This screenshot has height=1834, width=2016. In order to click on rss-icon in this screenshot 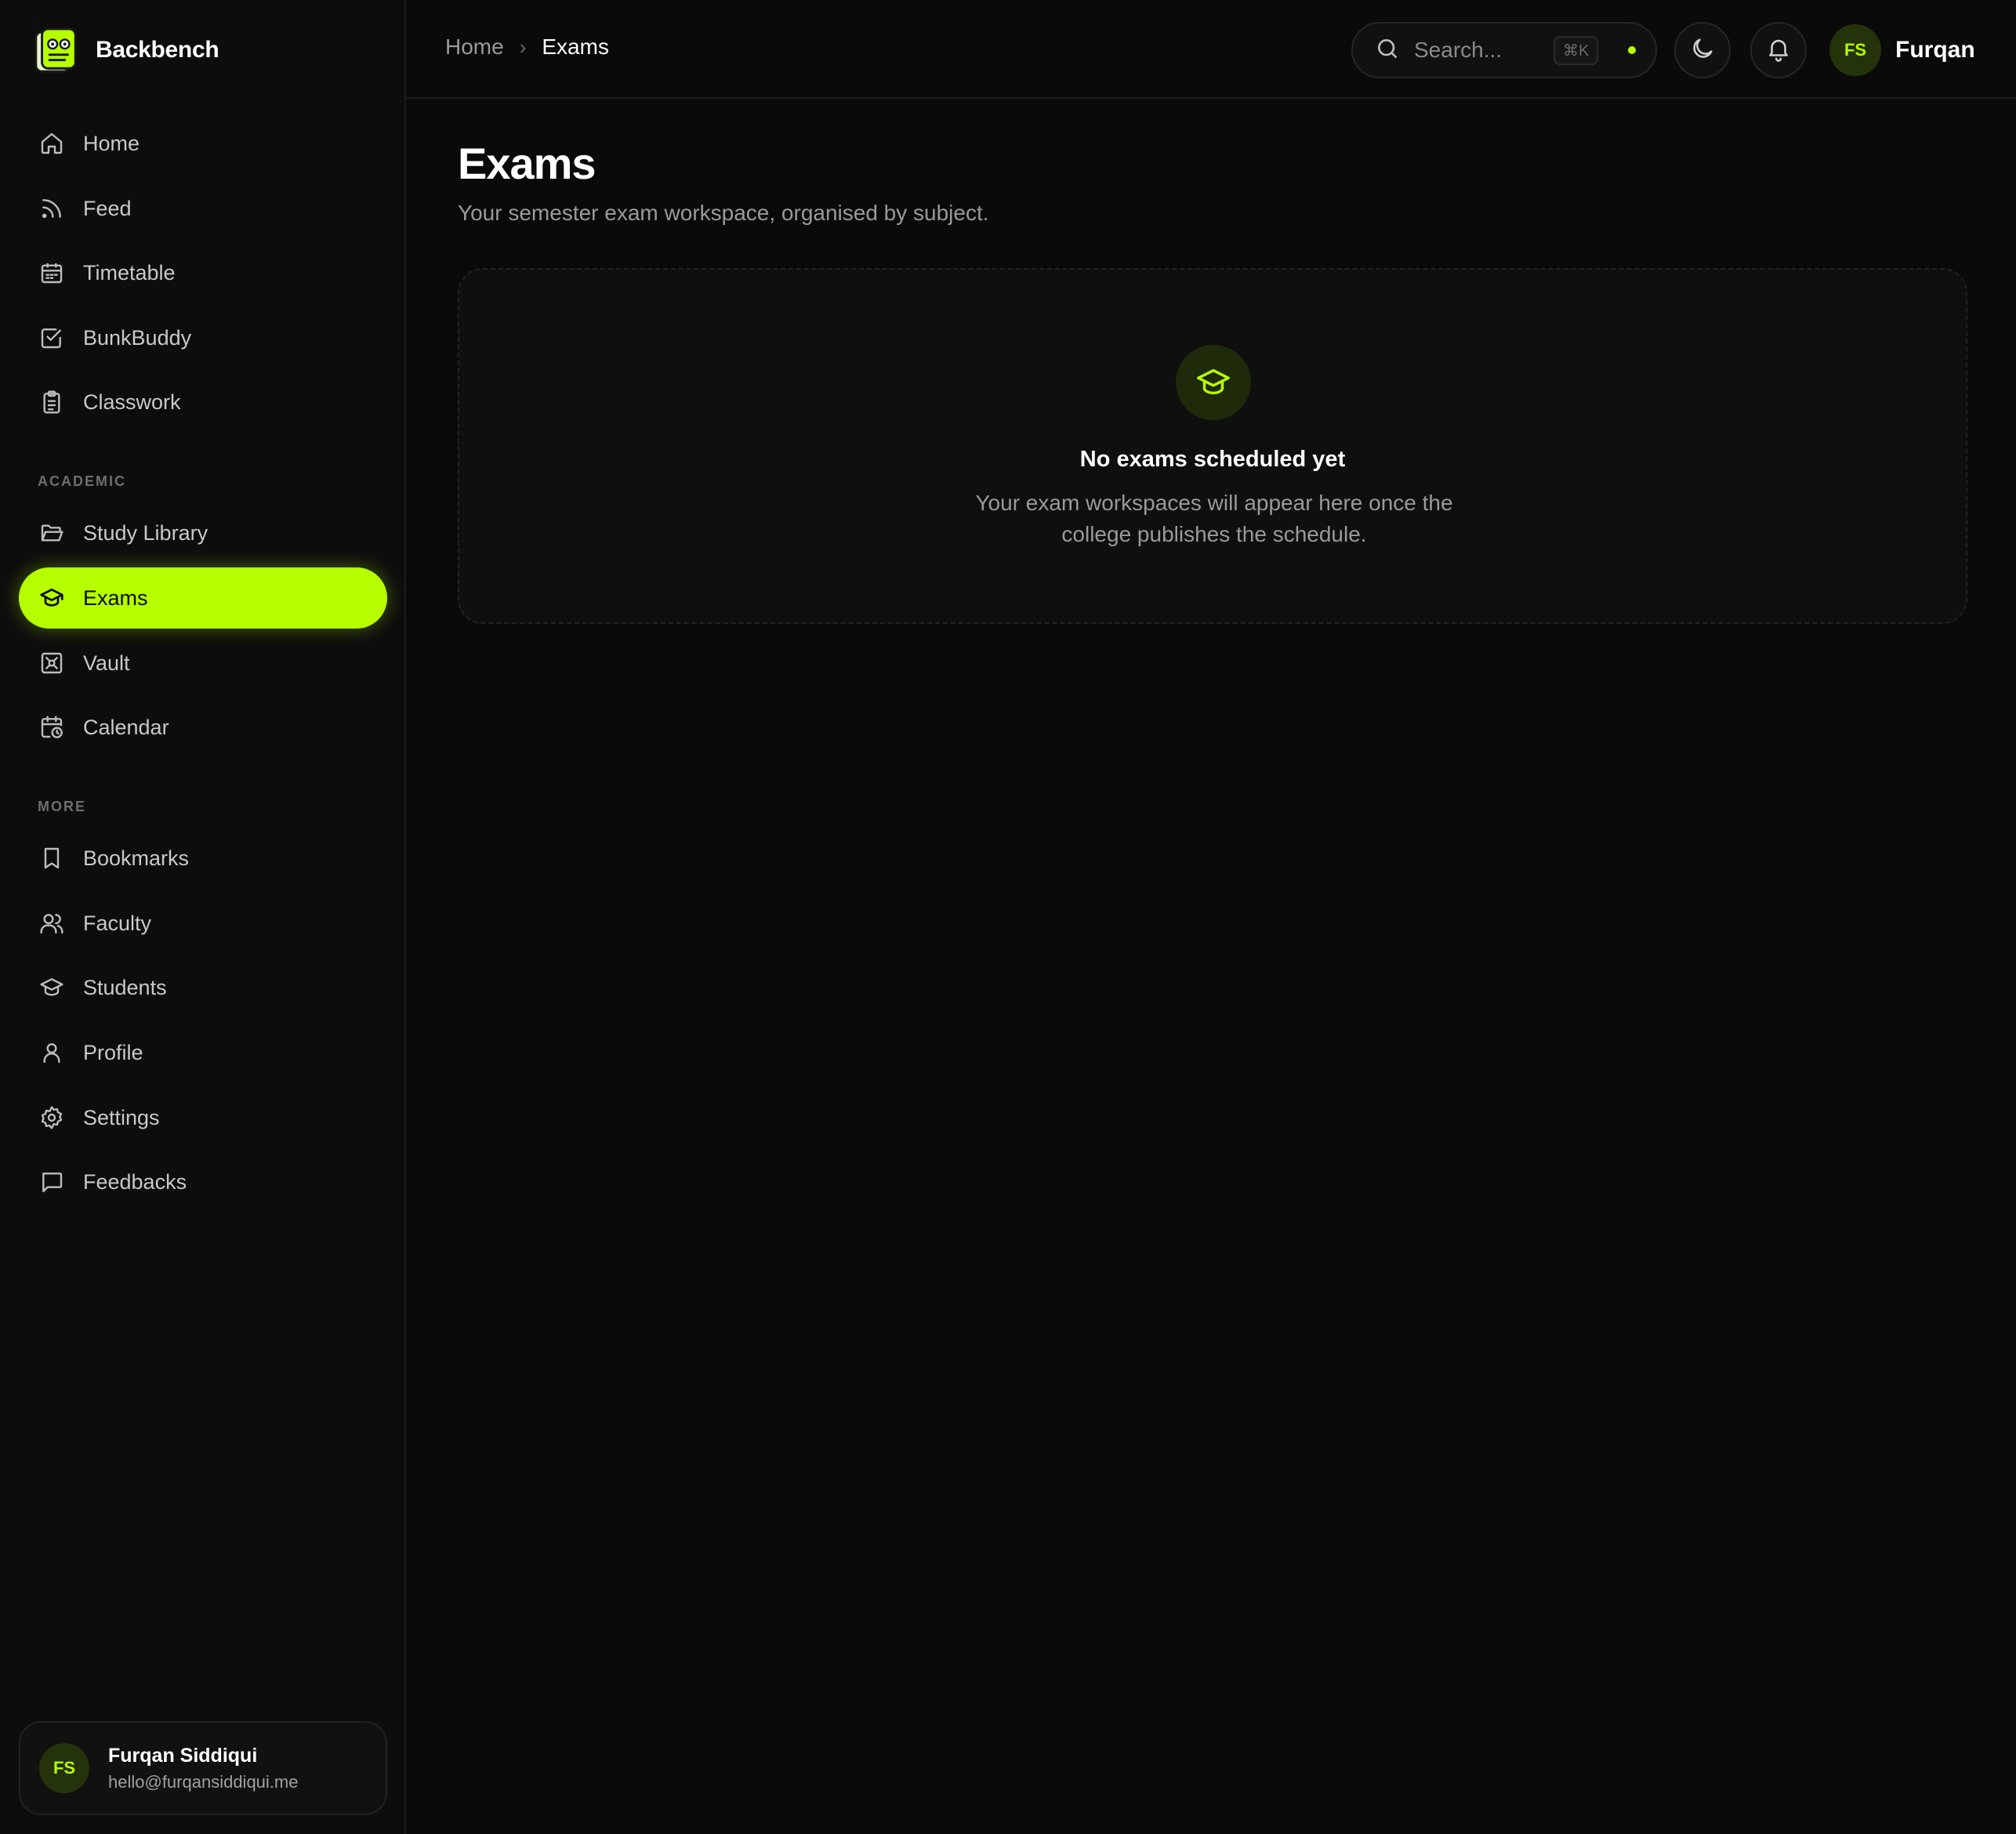, I will do `click(52, 208)`.